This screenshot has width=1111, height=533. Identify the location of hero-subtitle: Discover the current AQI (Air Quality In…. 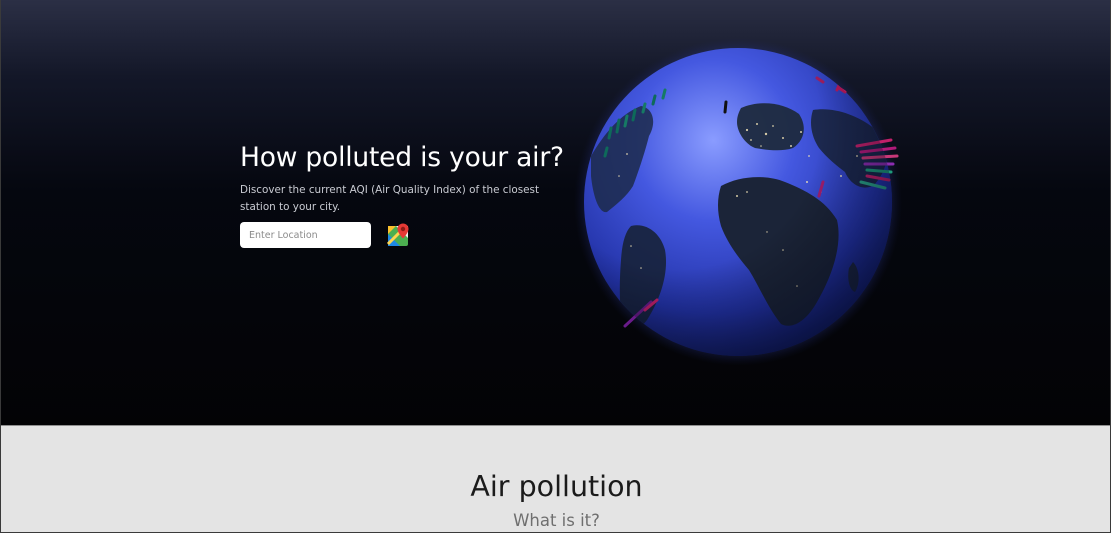
(390, 198).